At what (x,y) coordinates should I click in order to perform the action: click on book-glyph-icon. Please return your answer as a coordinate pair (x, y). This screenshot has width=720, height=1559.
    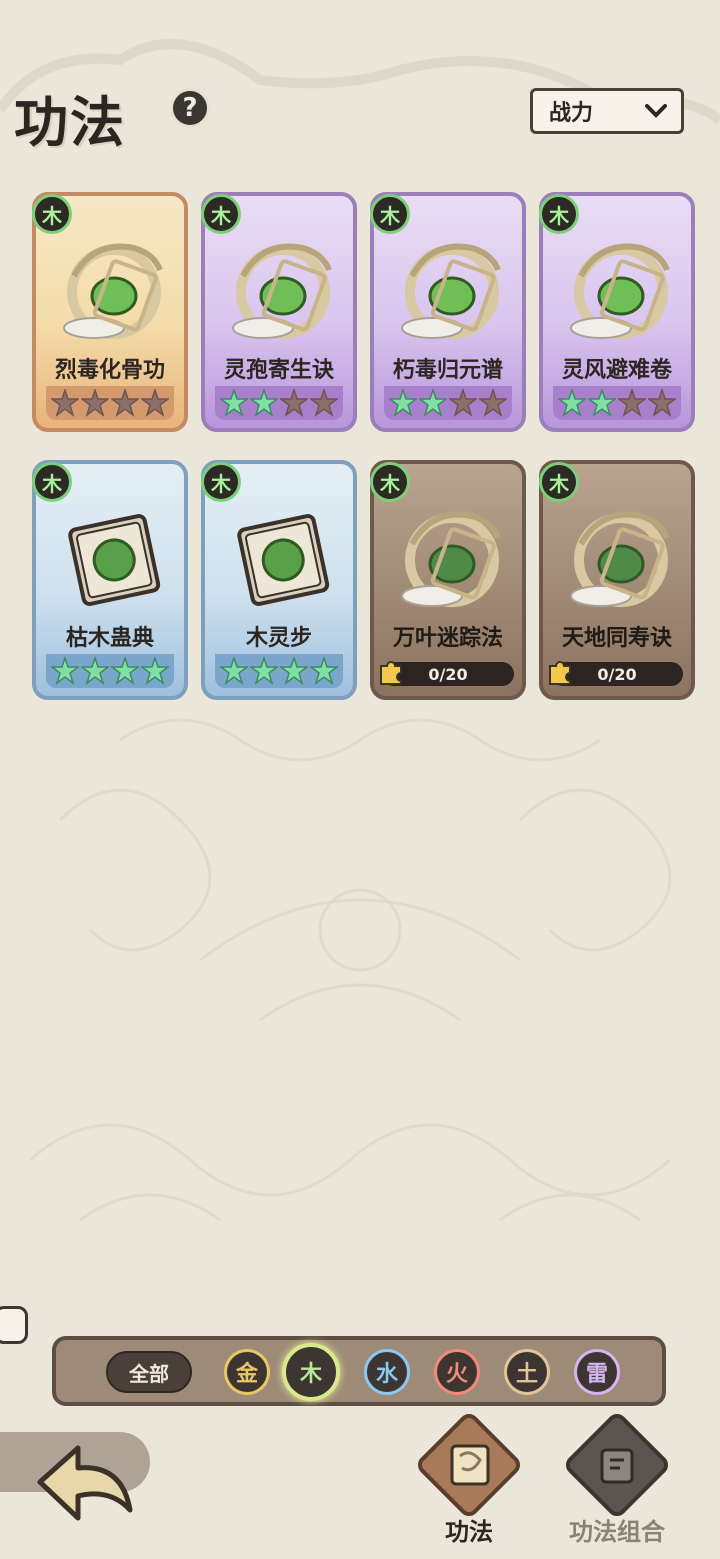
    Looking at the image, I should click on (470, 1465).